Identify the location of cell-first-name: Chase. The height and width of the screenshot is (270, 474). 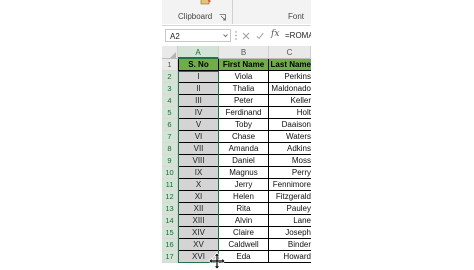
(244, 137).